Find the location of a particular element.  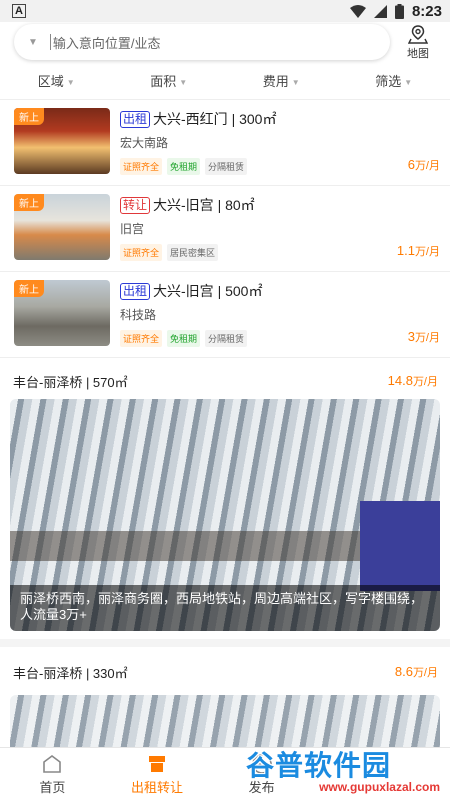

listing-address: 旧宫 is located at coordinates (132, 229).